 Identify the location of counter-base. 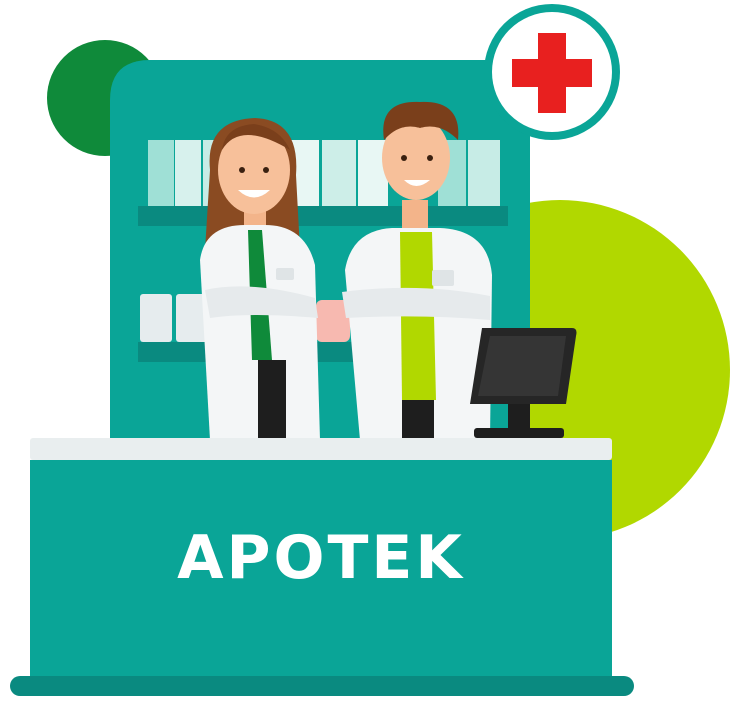
(322, 686).